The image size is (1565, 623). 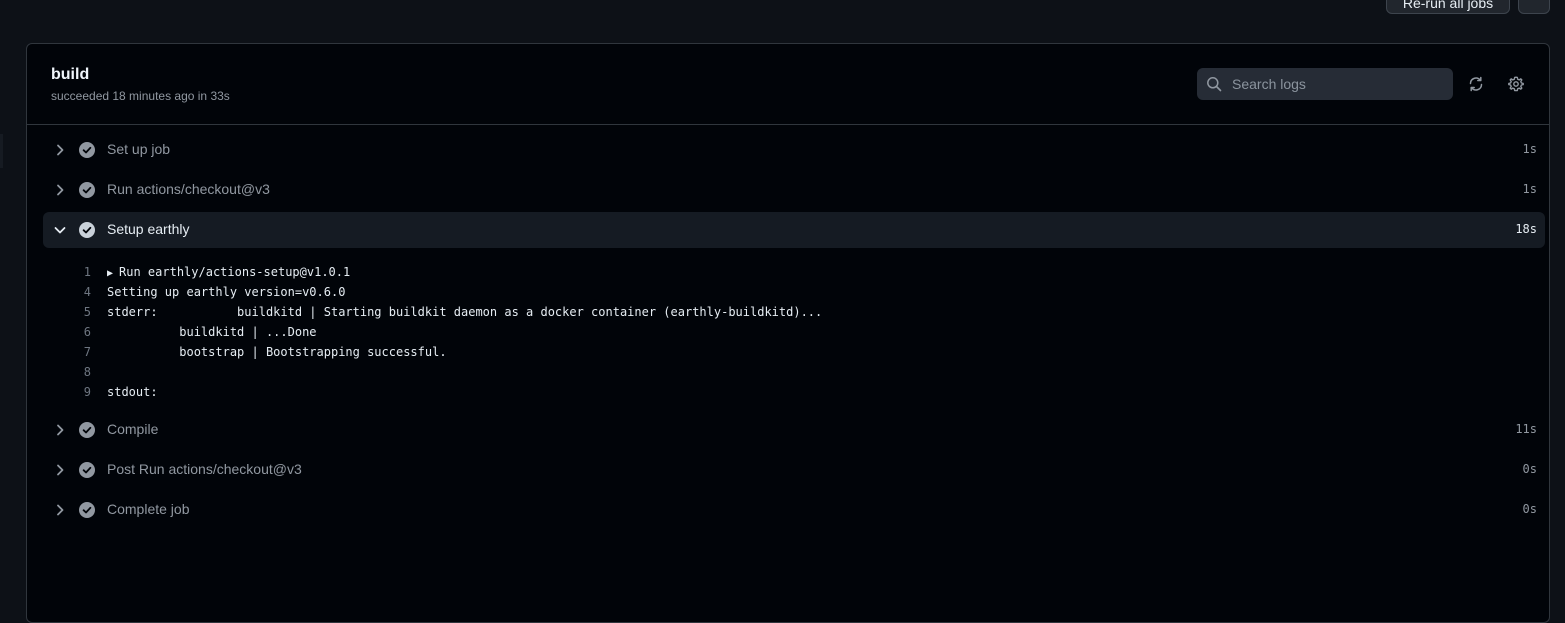 I want to click on line-number: 9, so click(x=67, y=392).